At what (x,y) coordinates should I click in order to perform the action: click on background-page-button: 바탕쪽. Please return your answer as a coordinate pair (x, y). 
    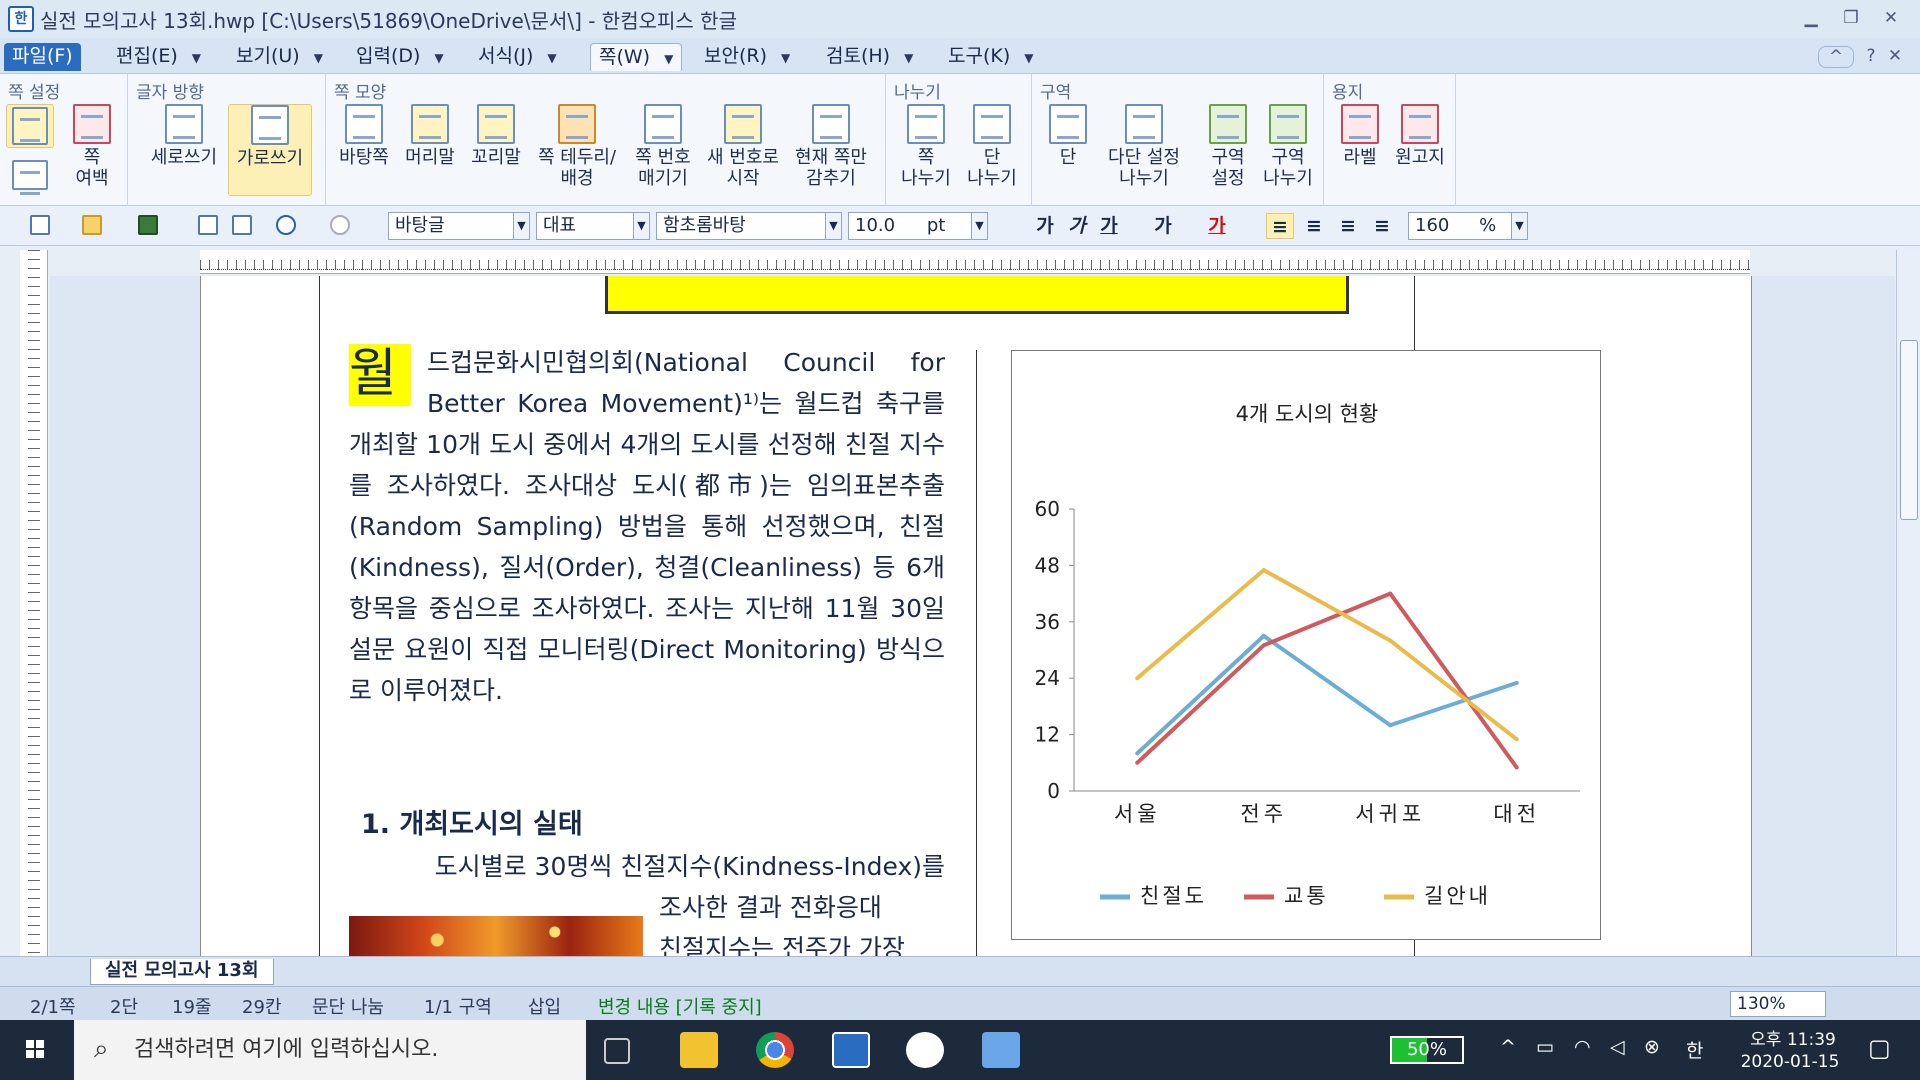
    Looking at the image, I should click on (364, 136).